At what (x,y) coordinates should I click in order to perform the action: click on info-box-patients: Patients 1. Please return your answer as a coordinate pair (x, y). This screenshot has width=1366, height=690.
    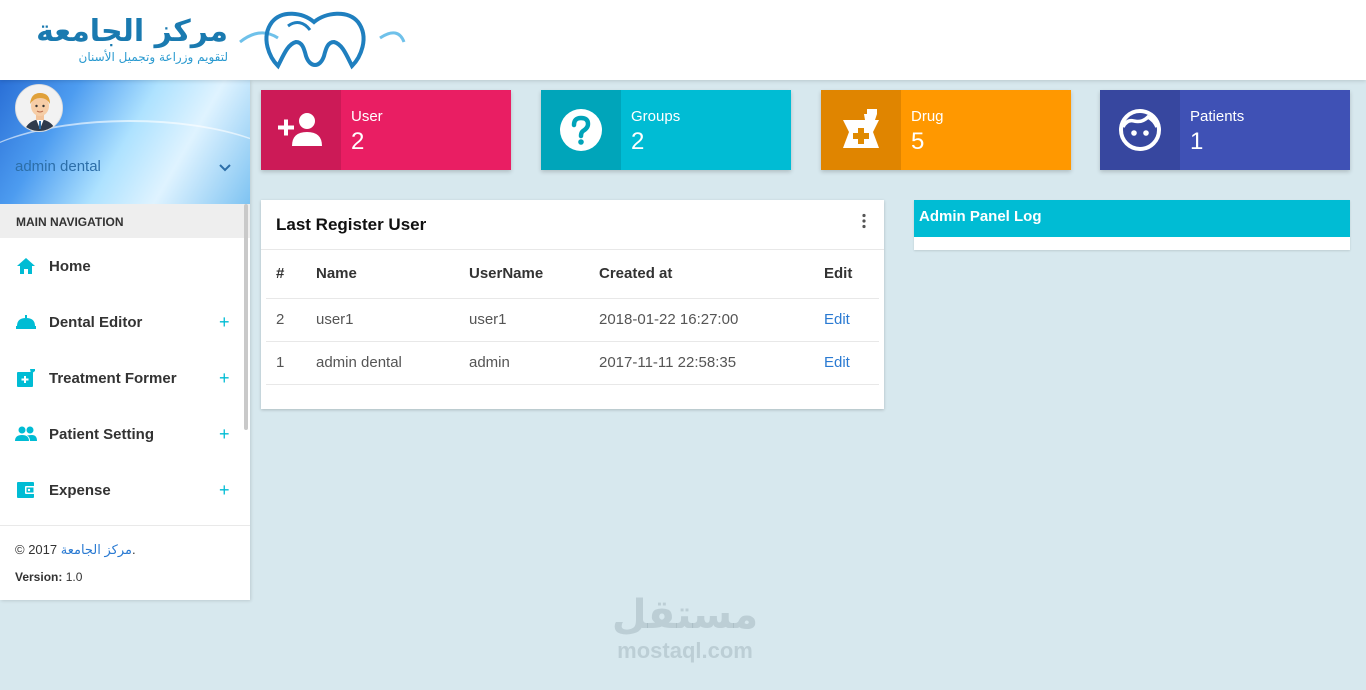
    Looking at the image, I should click on (1225, 130).